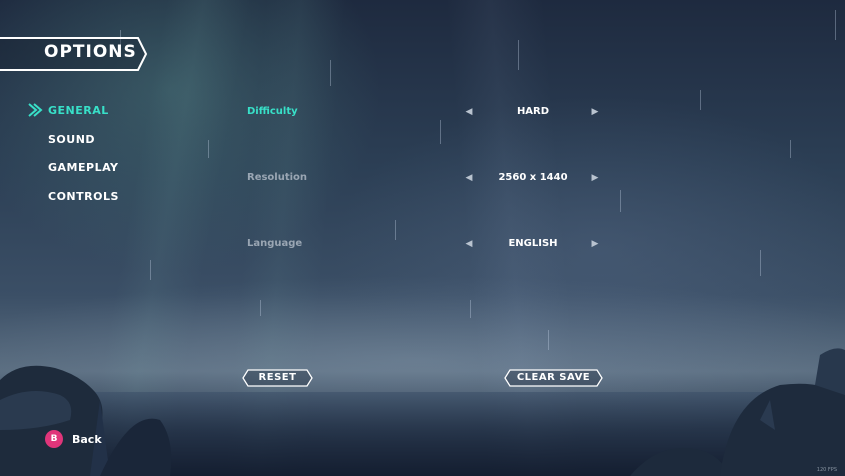 This screenshot has height=476, width=845. Describe the element at coordinates (533, 177) in the screenshot. I see `setting-value-resolution: 2560 x 1440` at that location.